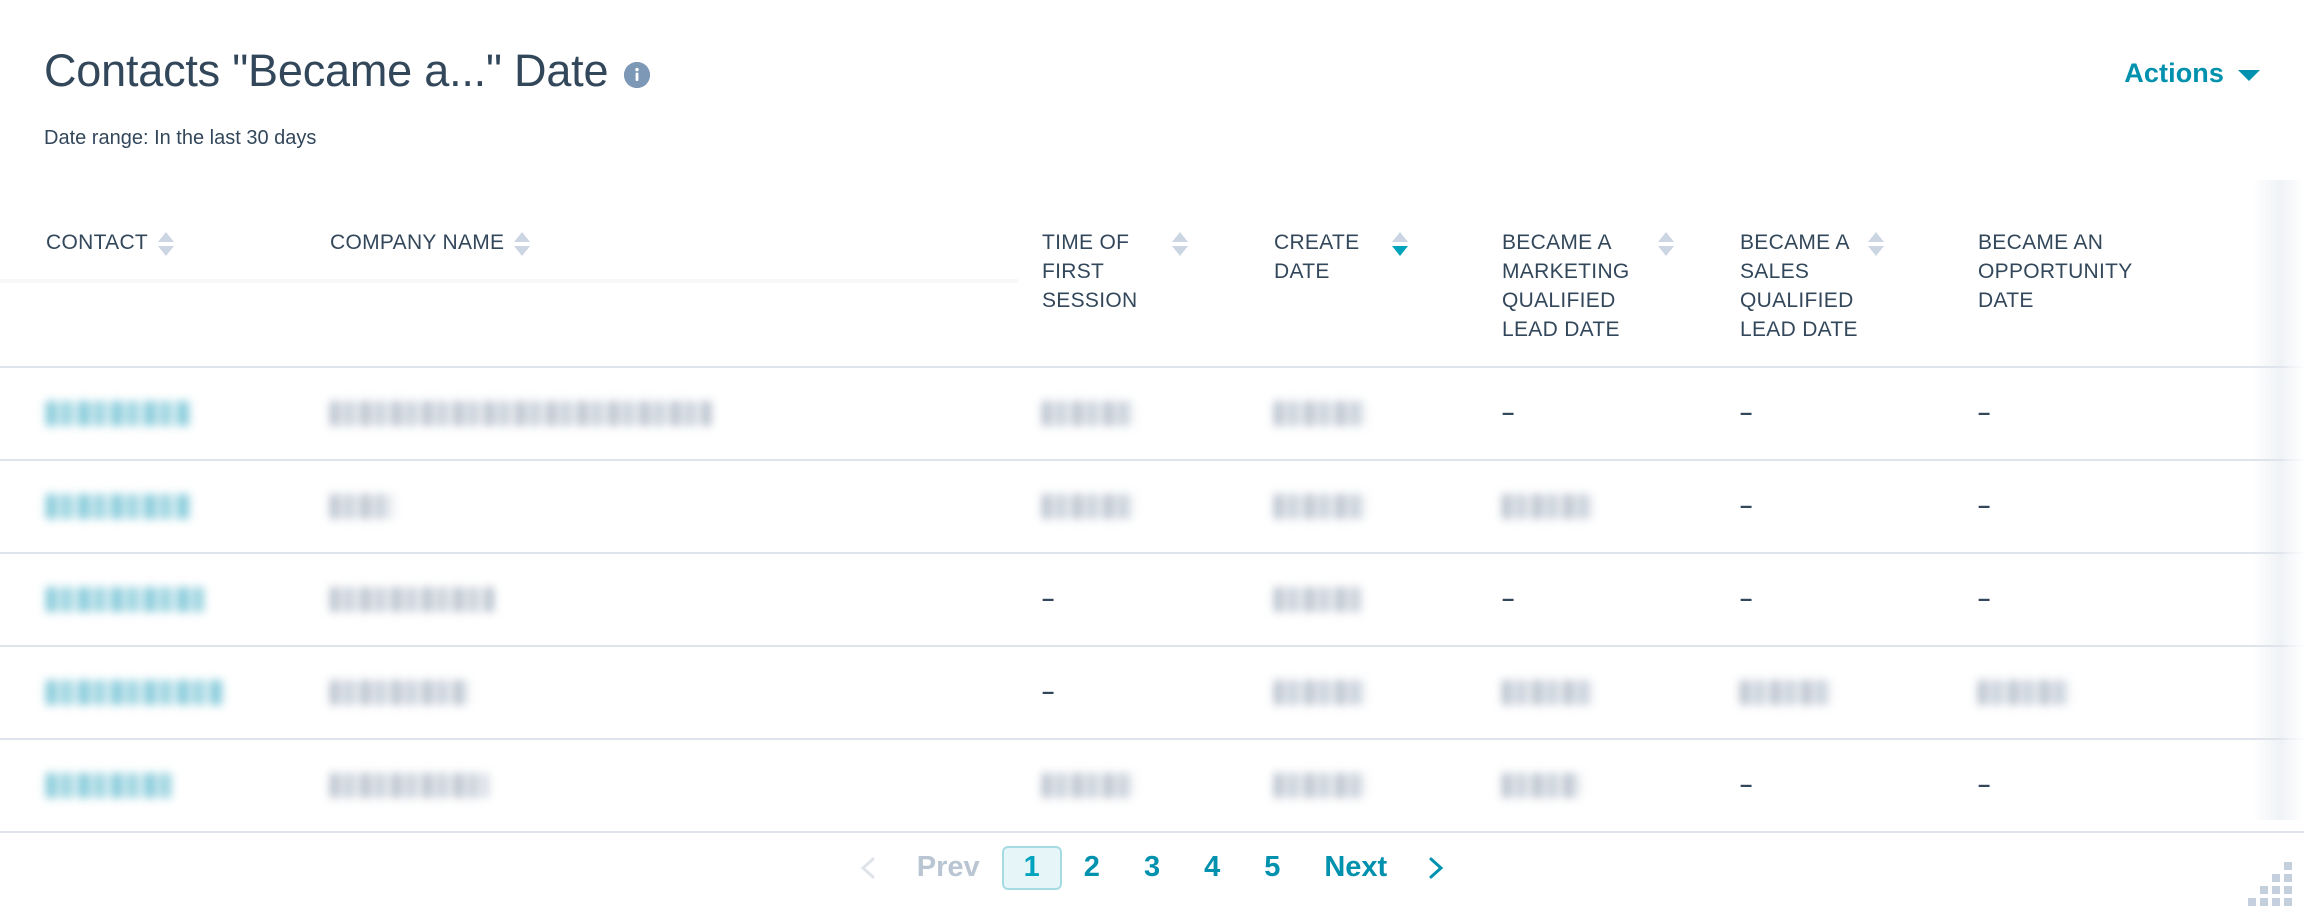 The width and height of the screenshot is (2304, 914). What do you see at coordinates (1092, 868) in the screenshot?
I see `pagination-page-2: 2` at bounding box center [1092, 868].